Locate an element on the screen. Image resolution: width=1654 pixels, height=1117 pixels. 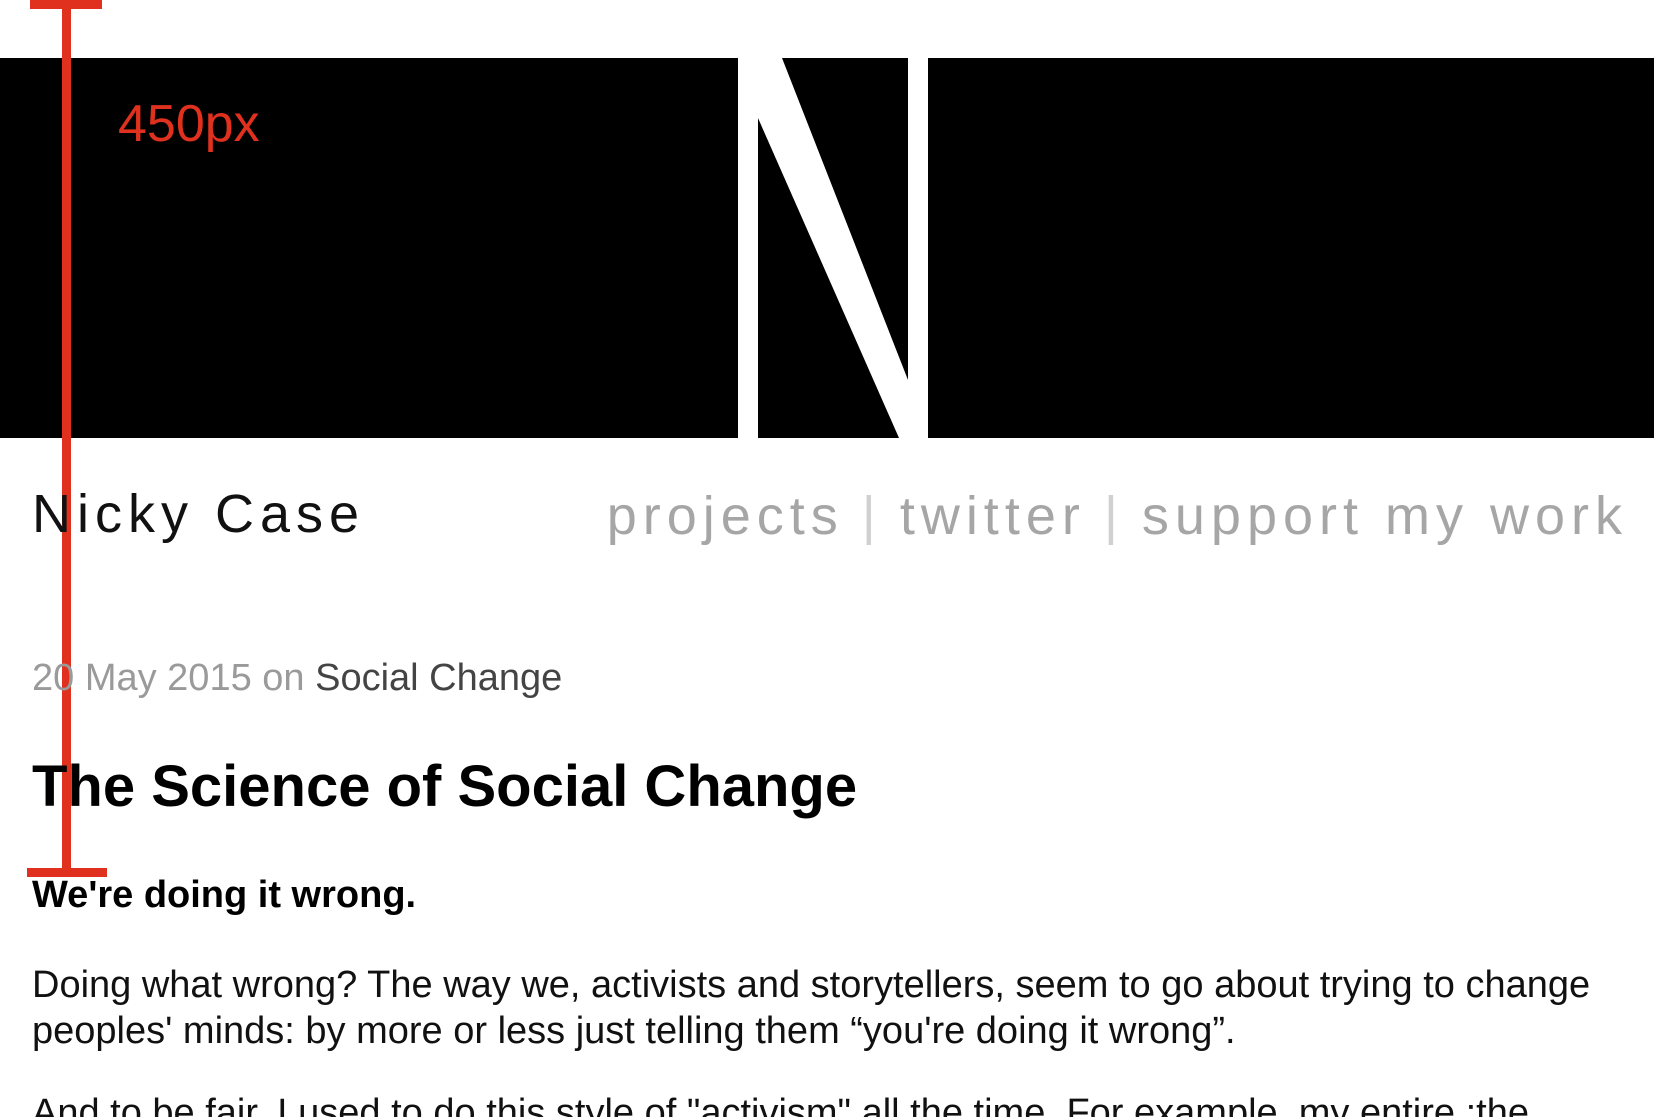
nav-projects: projects is located at coordinates (725, 516).